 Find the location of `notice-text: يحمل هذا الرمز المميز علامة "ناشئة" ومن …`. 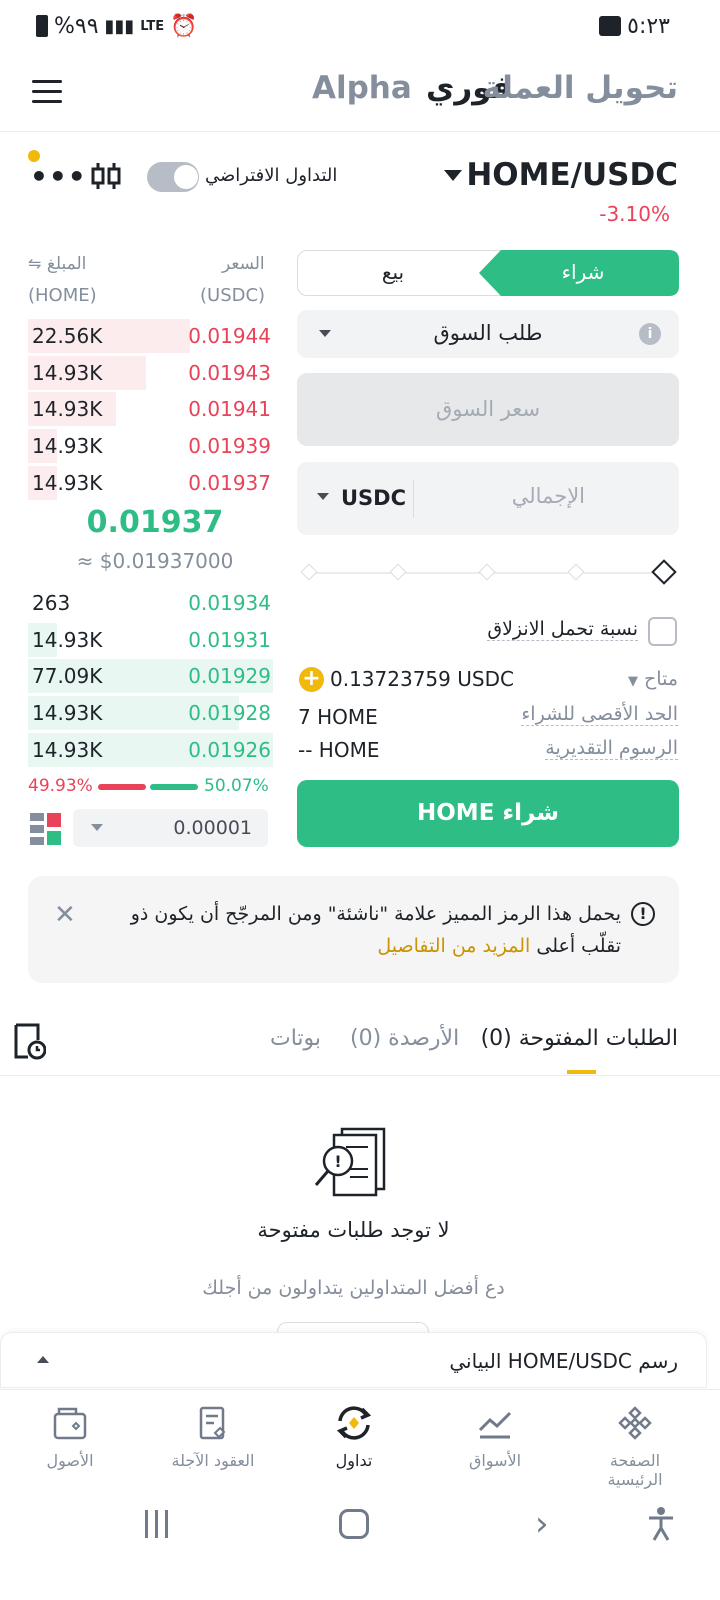

notice-text: يحمل هذا الرمز المميز علامة "ناشئة" ومن … is located at coordinates (375, 930).